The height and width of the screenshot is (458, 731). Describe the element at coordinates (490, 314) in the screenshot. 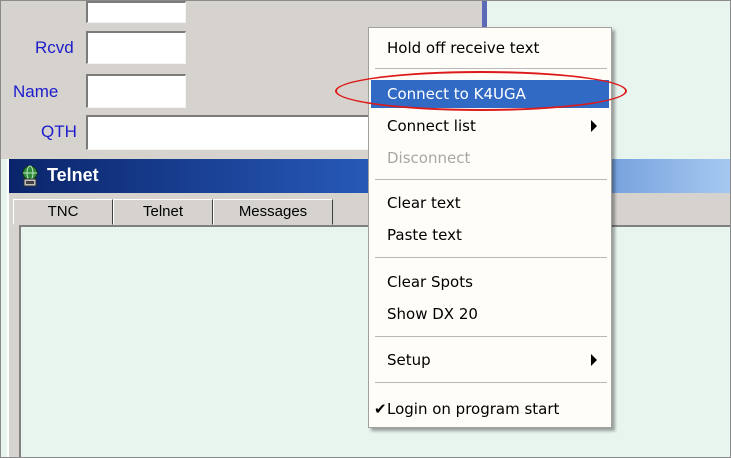

I see `menu-item-show-dx-20: Show DX 20` at that location.